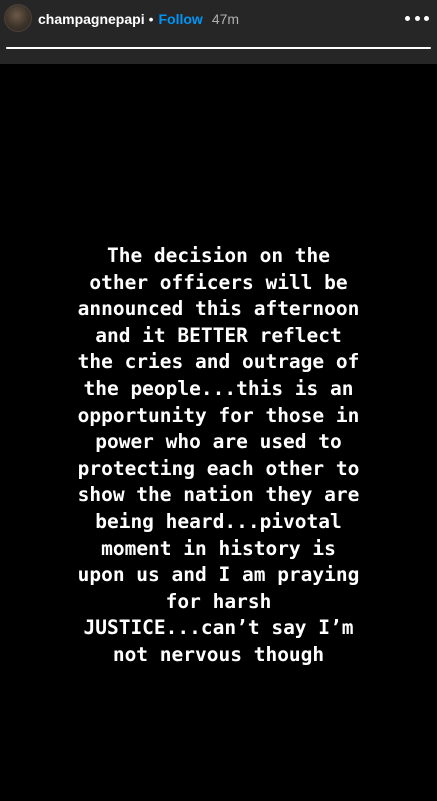  Describe the element at coordinates (18, 18) in the screenshot. I see `avatar` at that location.